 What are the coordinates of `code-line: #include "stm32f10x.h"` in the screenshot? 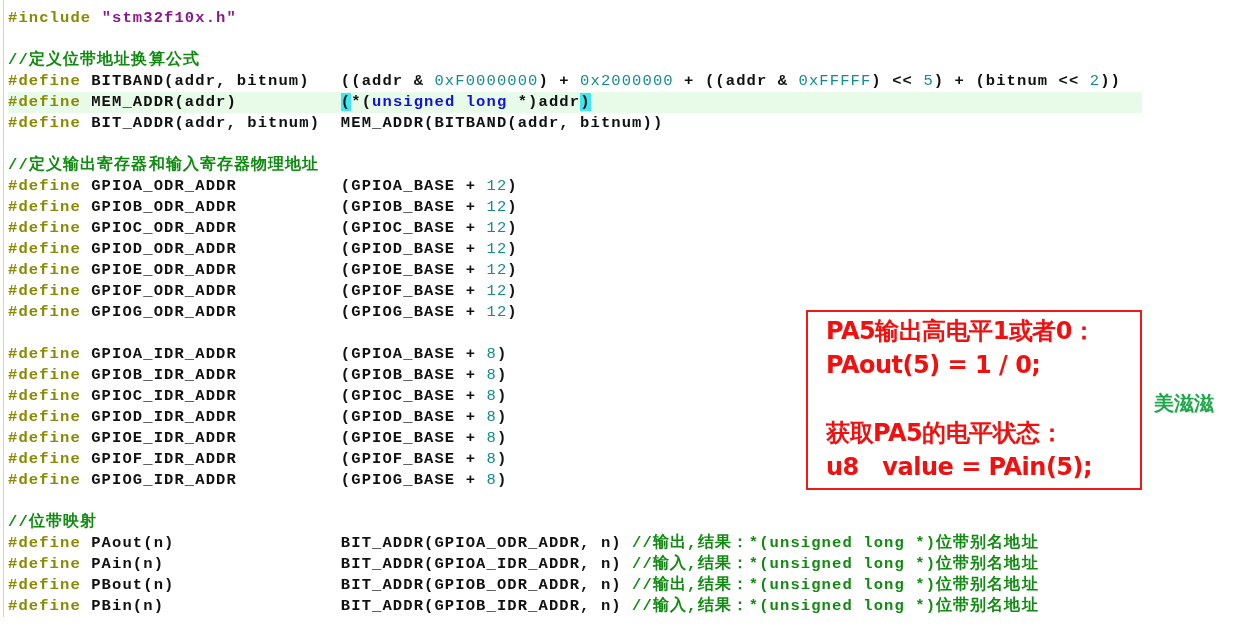 It's located at (122, 18).